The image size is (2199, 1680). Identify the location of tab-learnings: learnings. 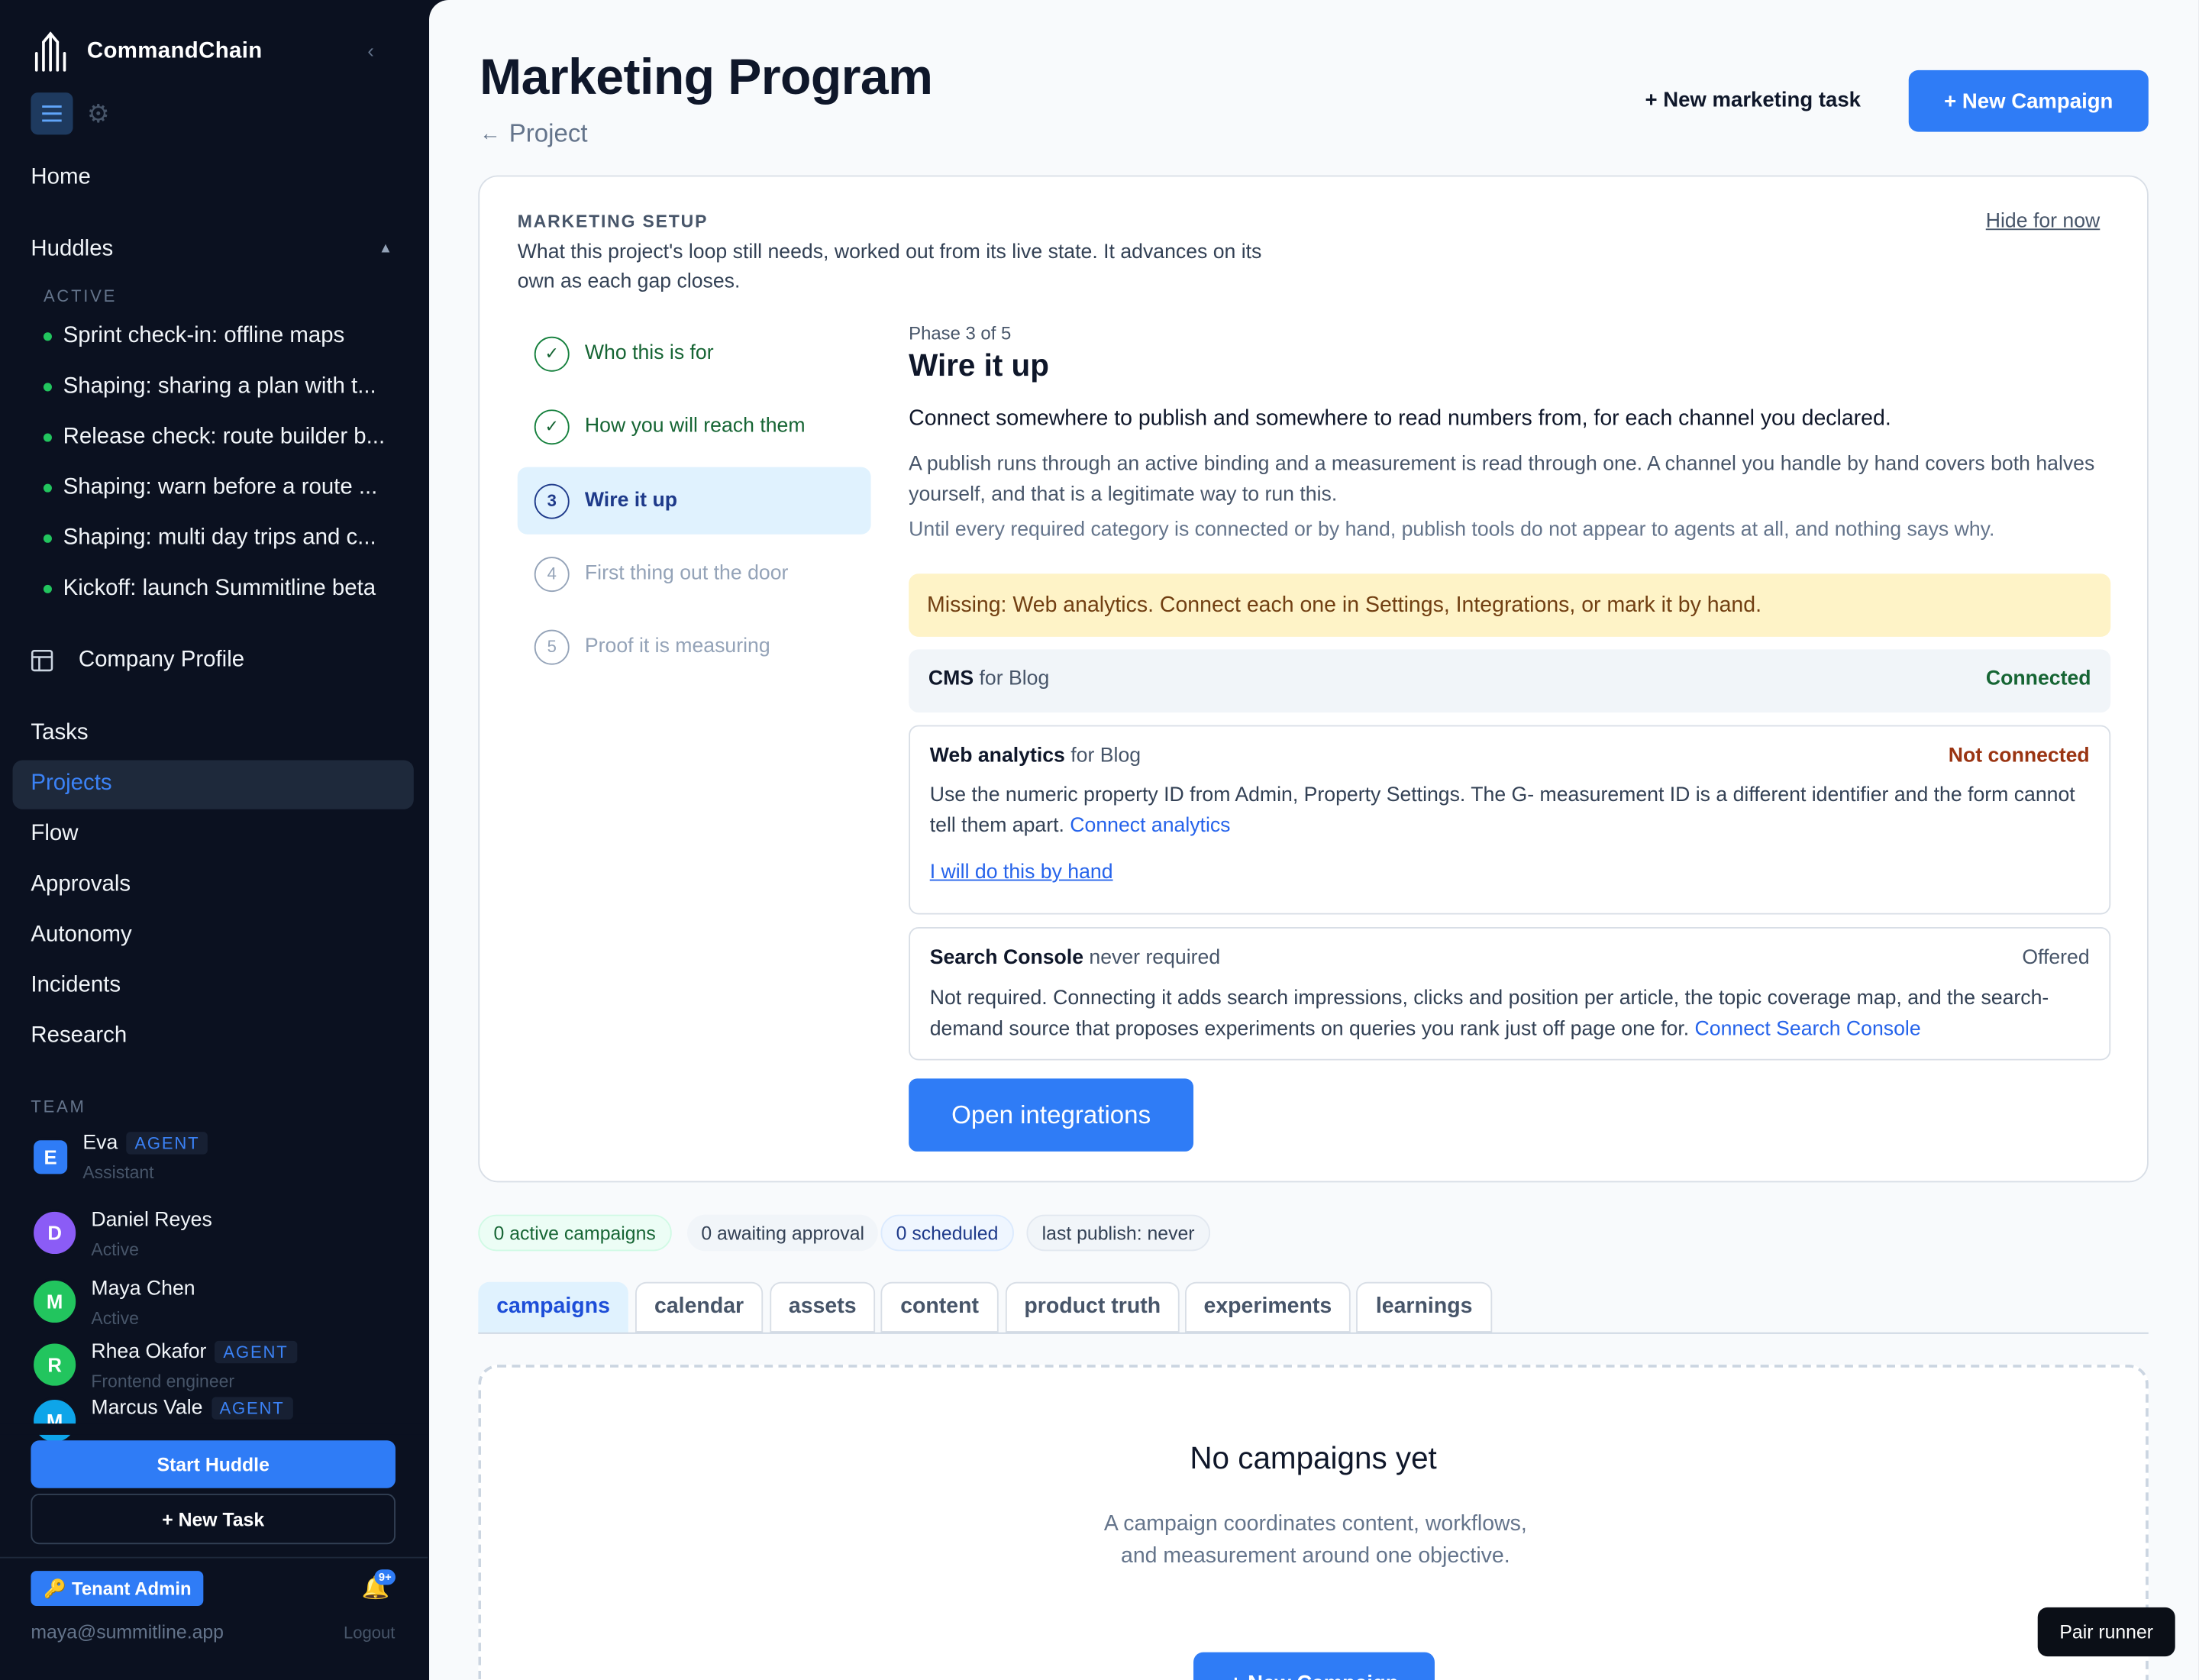
(1424, 1307).